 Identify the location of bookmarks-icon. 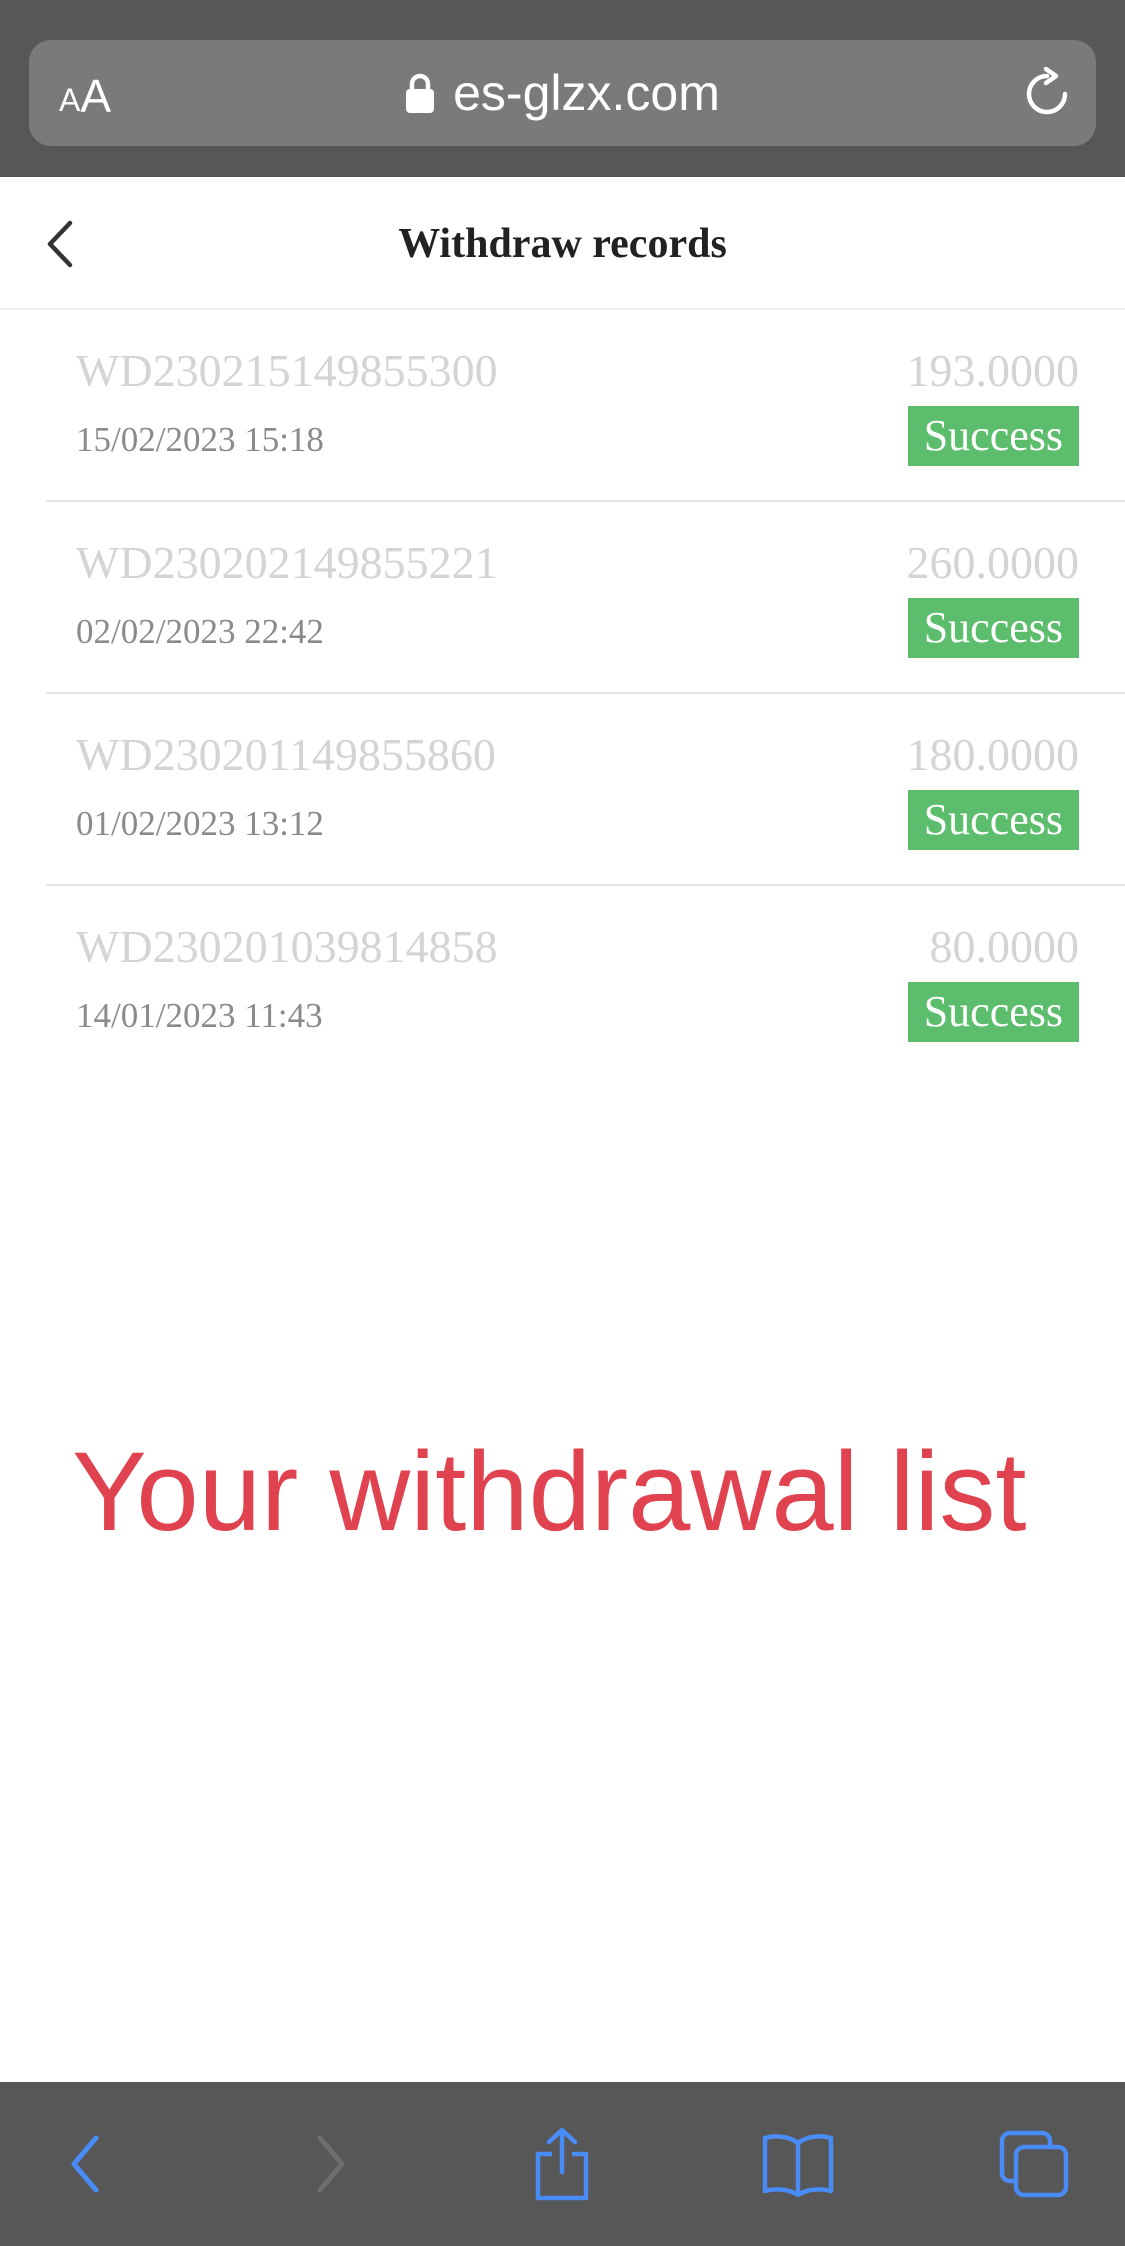
(798, 2165).